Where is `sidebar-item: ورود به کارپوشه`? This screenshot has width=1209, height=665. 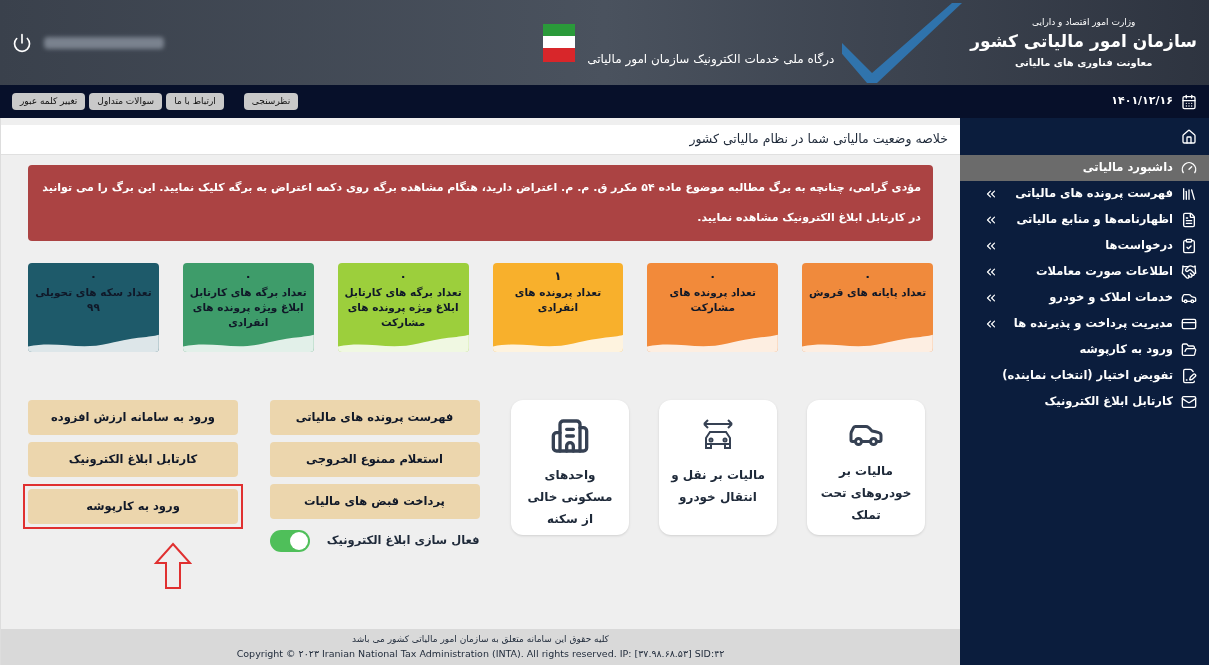 sidebar-item: ورود به کارپوشه is located at coordinates (1084, 350).